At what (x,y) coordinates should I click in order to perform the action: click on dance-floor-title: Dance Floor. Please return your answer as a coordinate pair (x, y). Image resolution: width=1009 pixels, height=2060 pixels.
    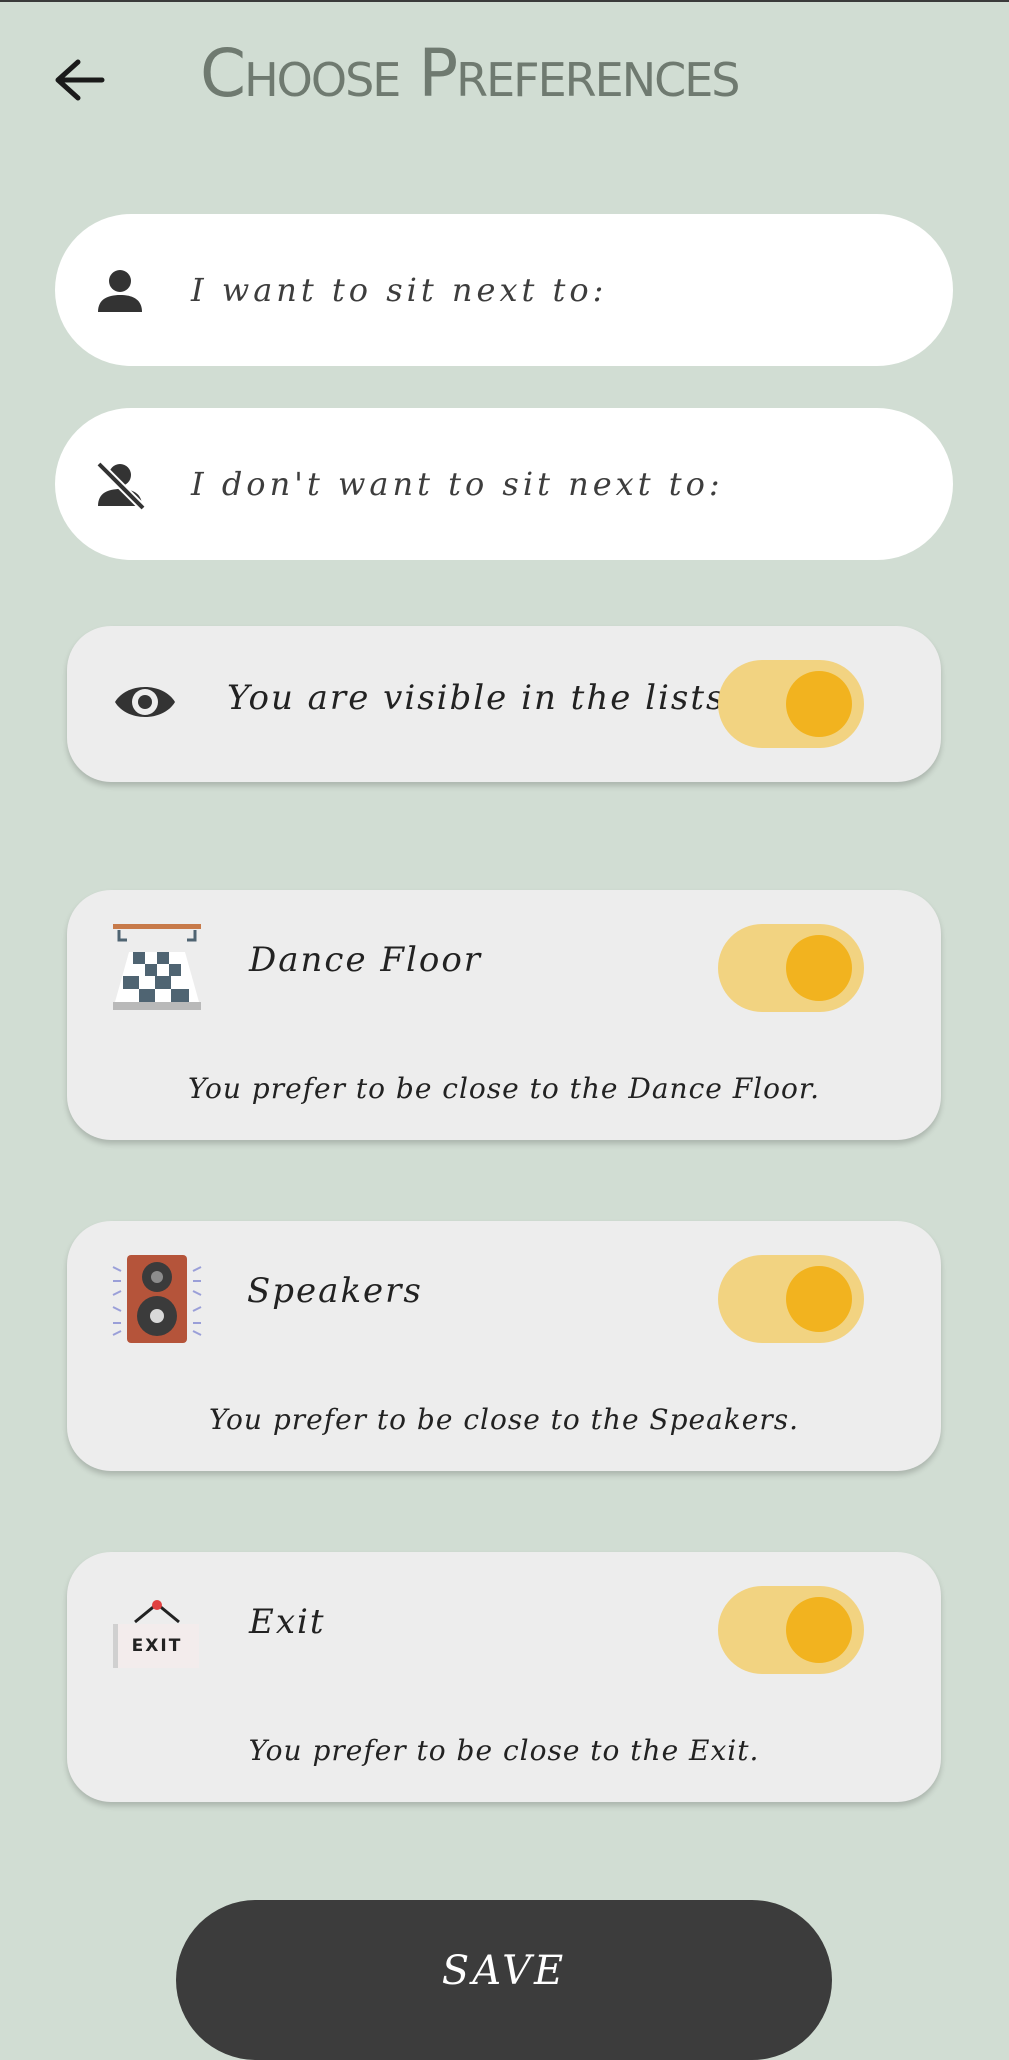
    Looking at the image, I should click on (366, 960).